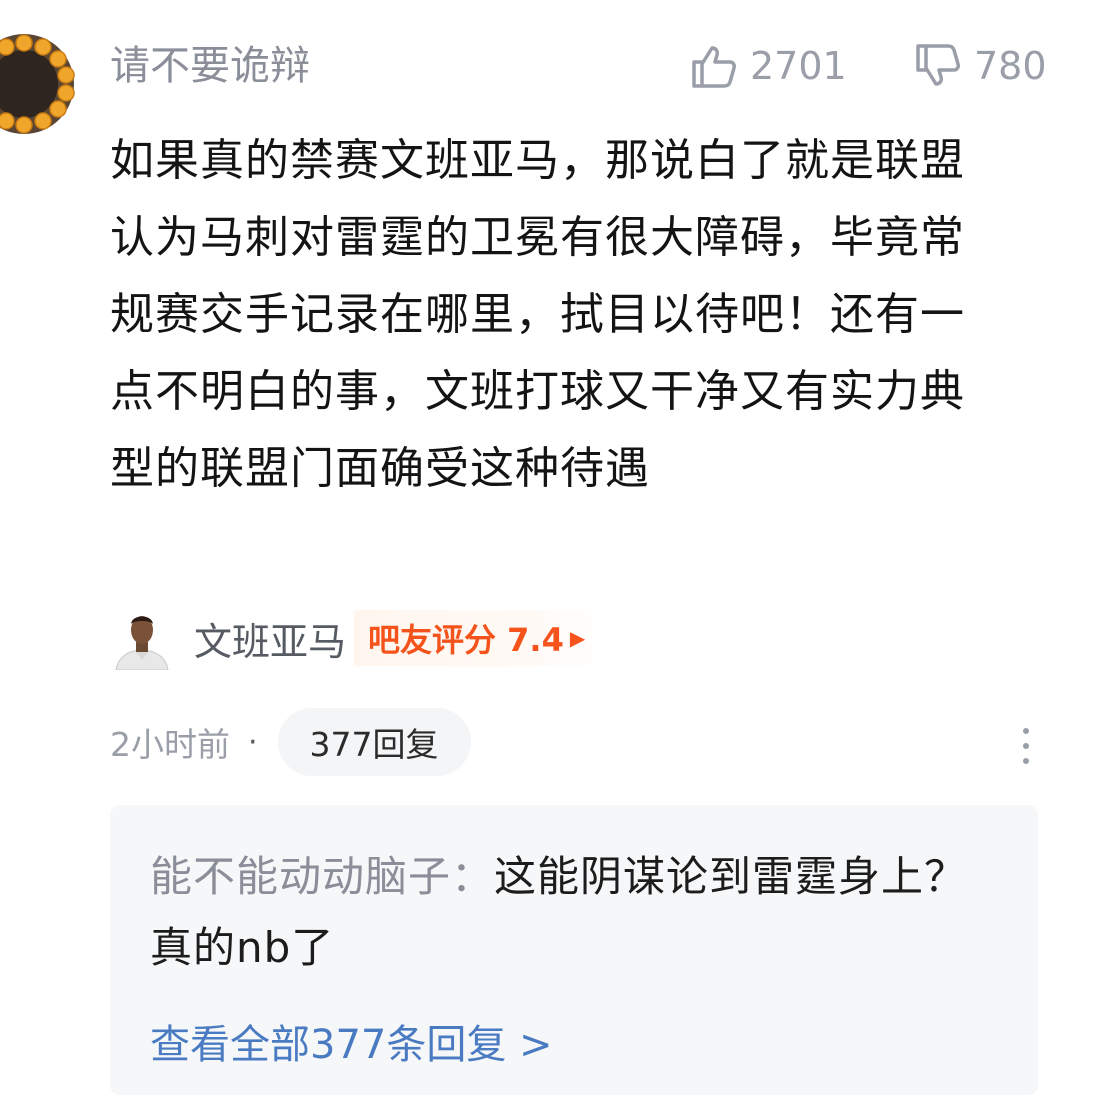 The width and height of the screenshot is (1094, 1095). I want to click on rating-text: 吧友评分 7.4, so click(466, 640).